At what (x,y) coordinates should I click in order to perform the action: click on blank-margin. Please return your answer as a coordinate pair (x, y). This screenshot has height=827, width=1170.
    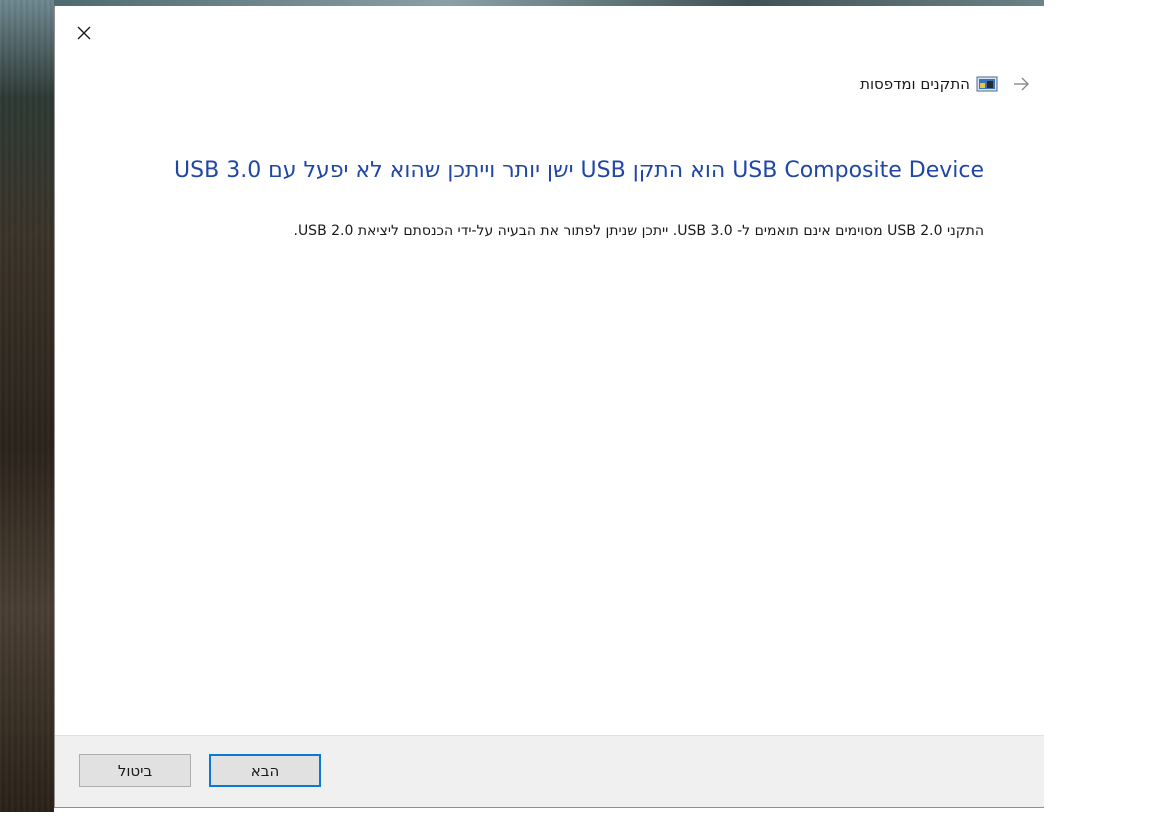
    Looking at the image, I should click on (1107, 413).